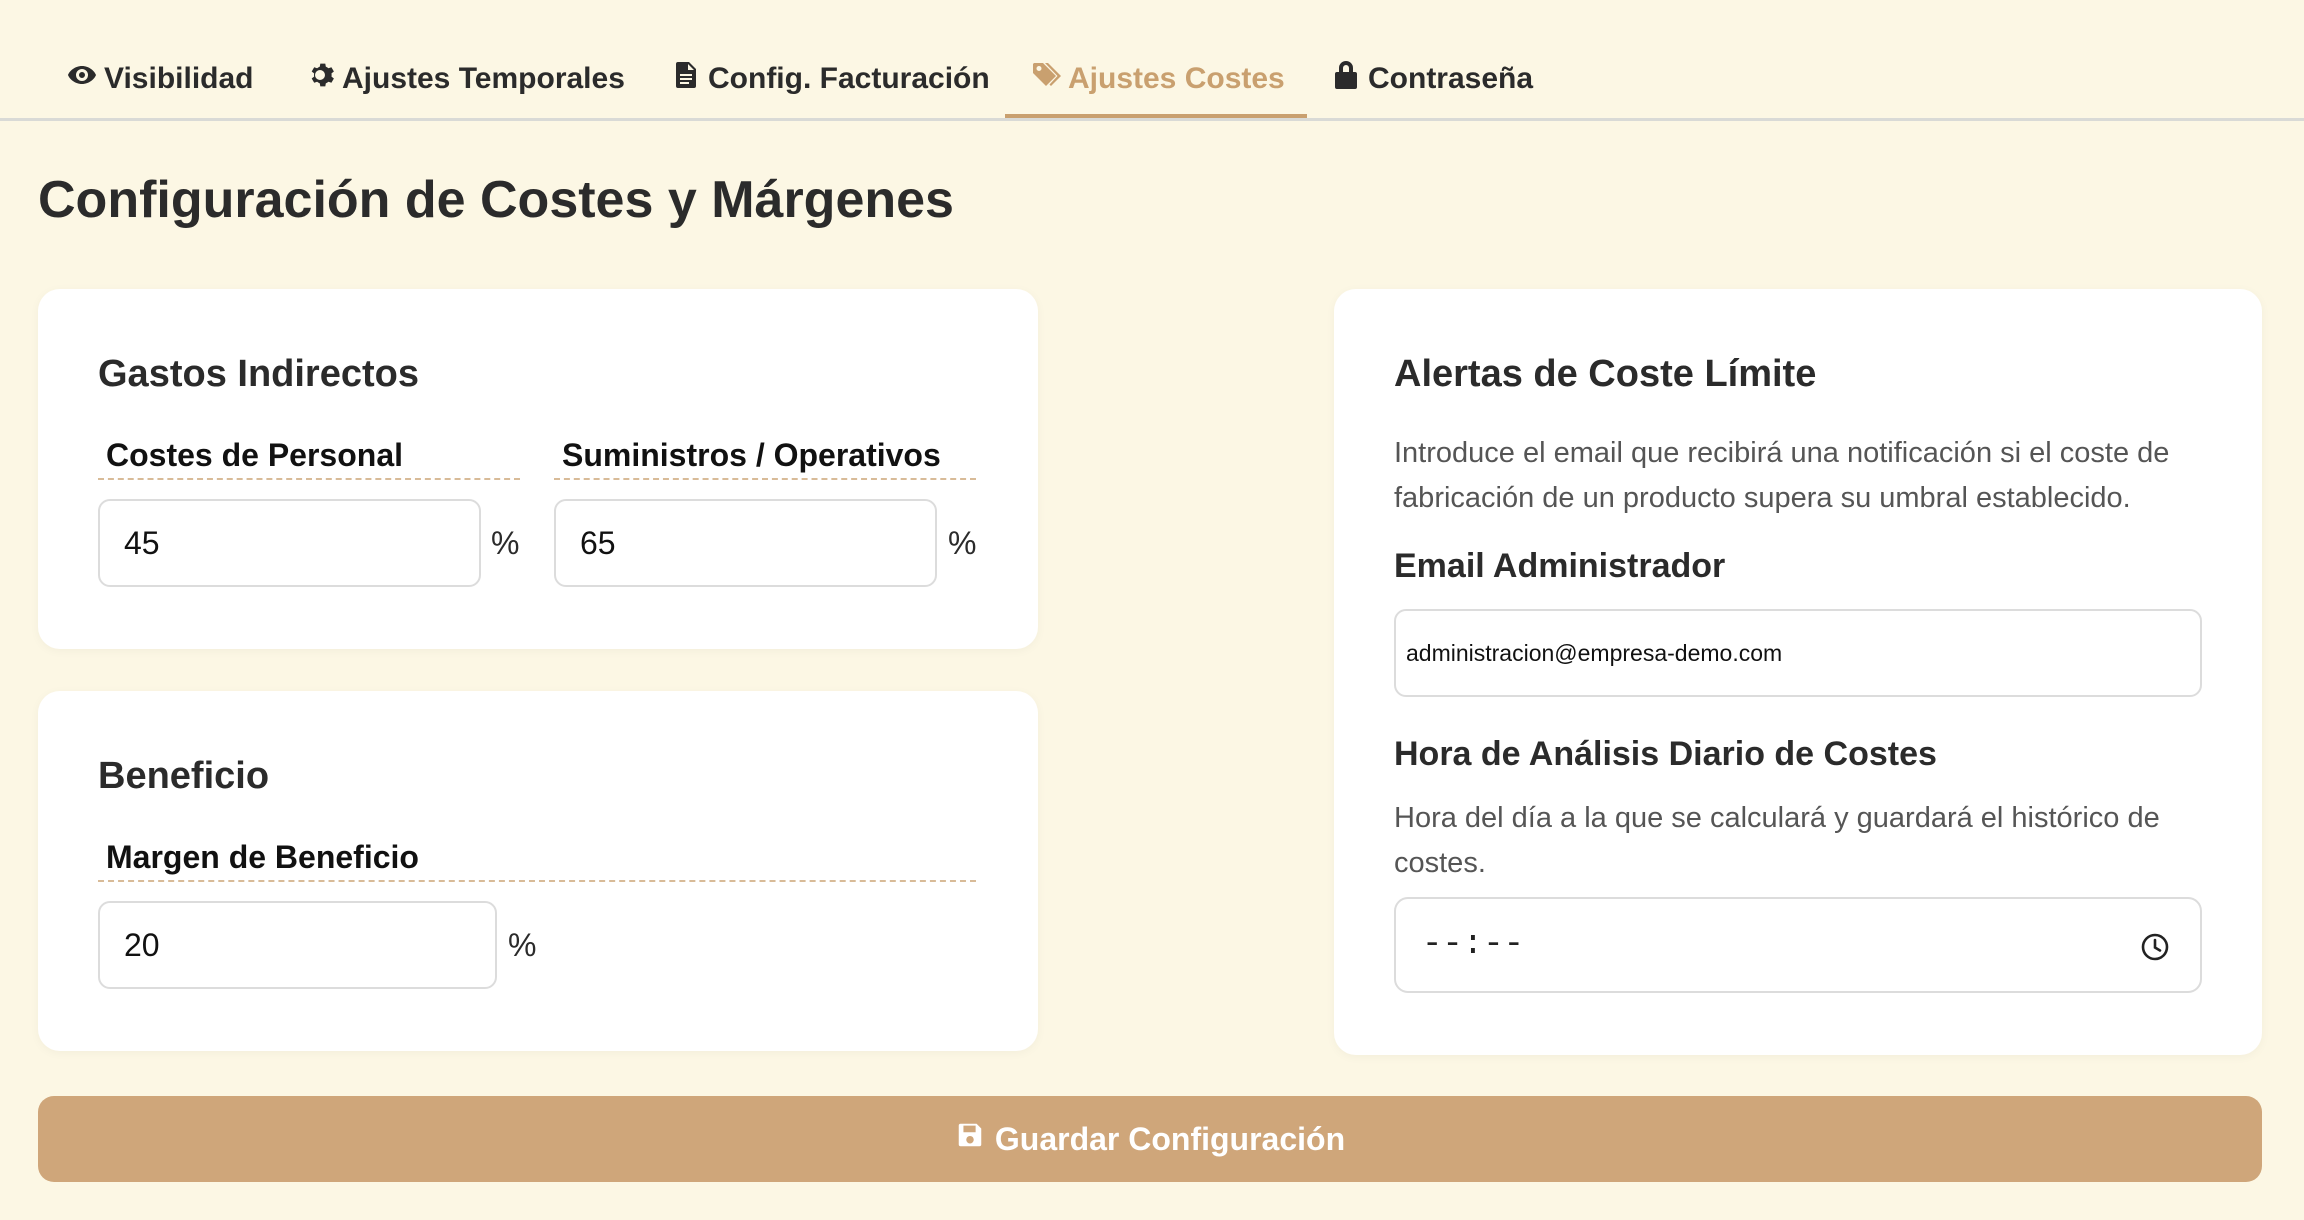 The width and height of the screenshot is (2304, 1220). What do you see at coordinates (1473, 945) in the screenshot?
I see `time-value: --:--` at bounding box center [1473, 945].